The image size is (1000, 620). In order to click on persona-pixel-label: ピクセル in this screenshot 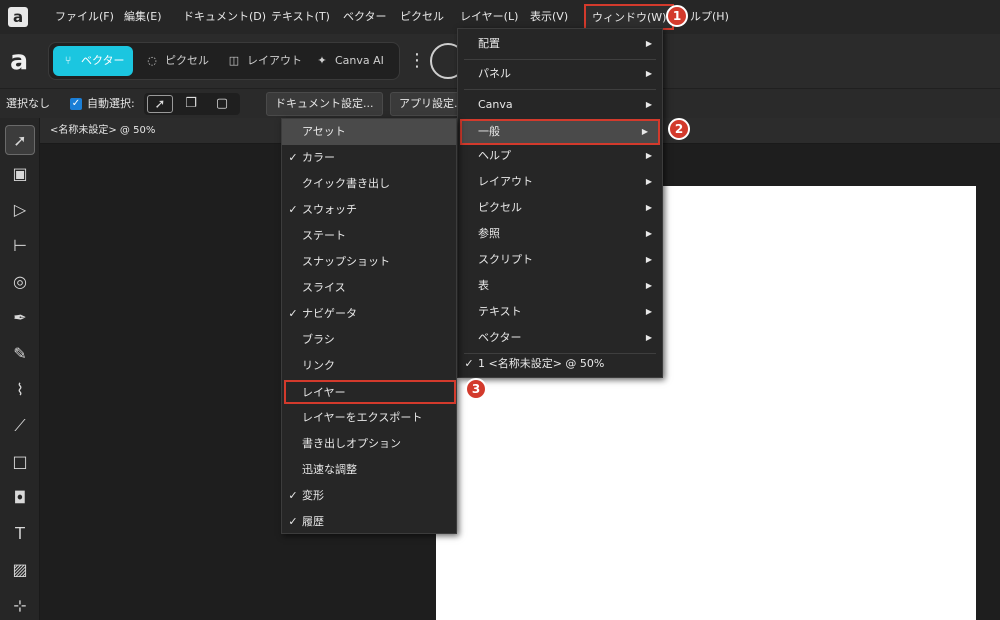, I will do `click(187, 60)`.